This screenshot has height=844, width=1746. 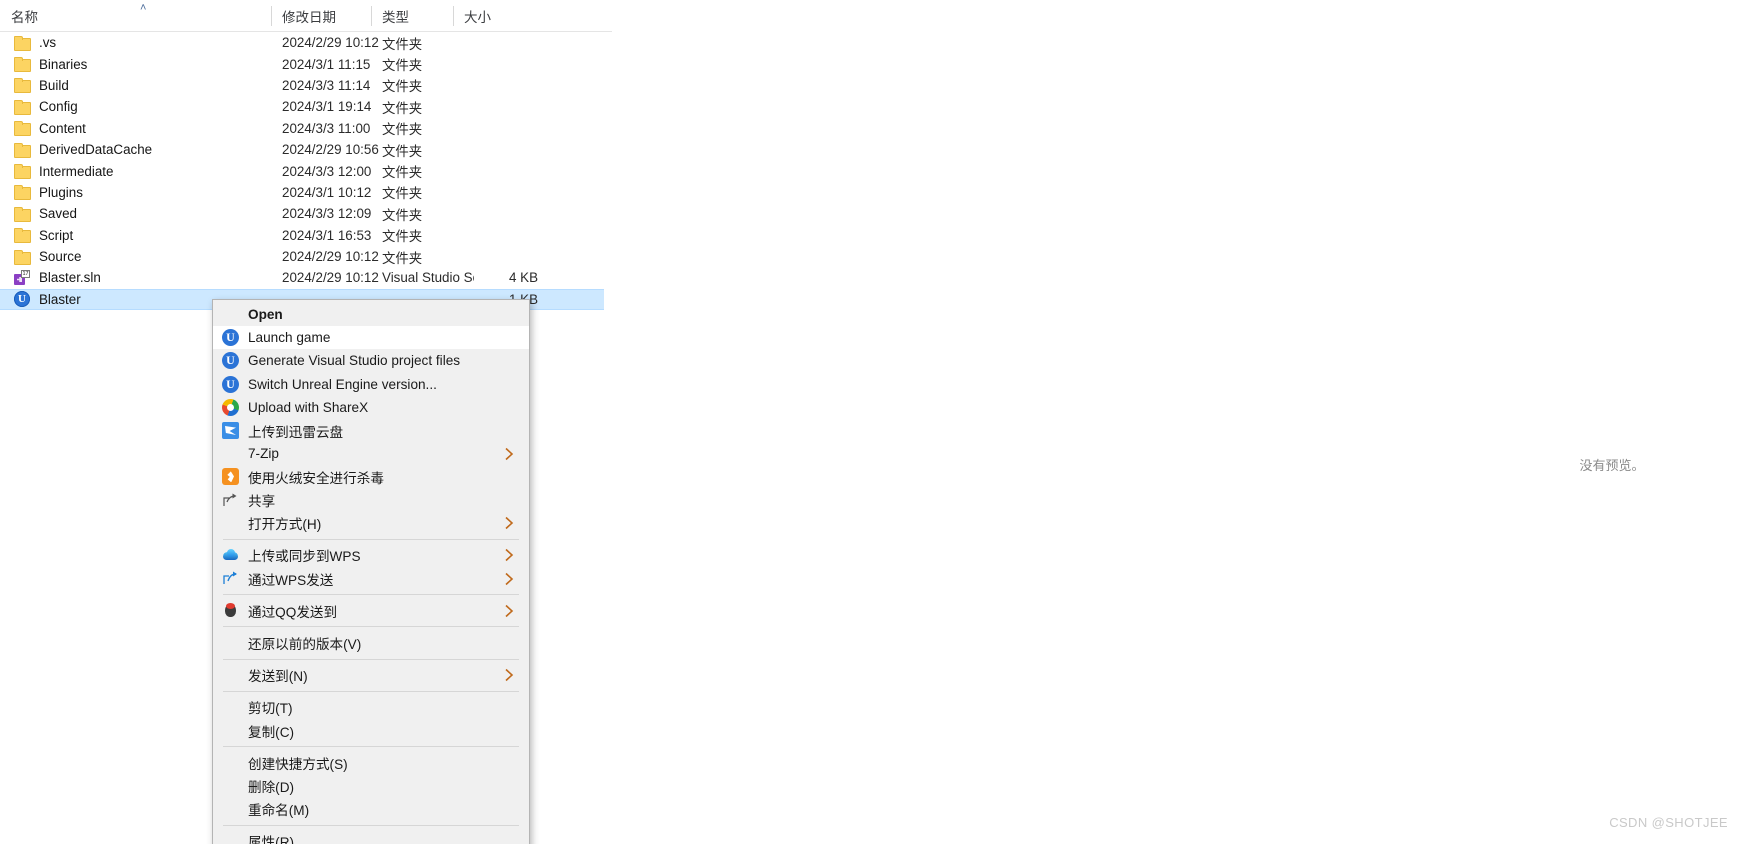 I want to click on file-row-name-cell: Binaries, so click(x=141, y=64).